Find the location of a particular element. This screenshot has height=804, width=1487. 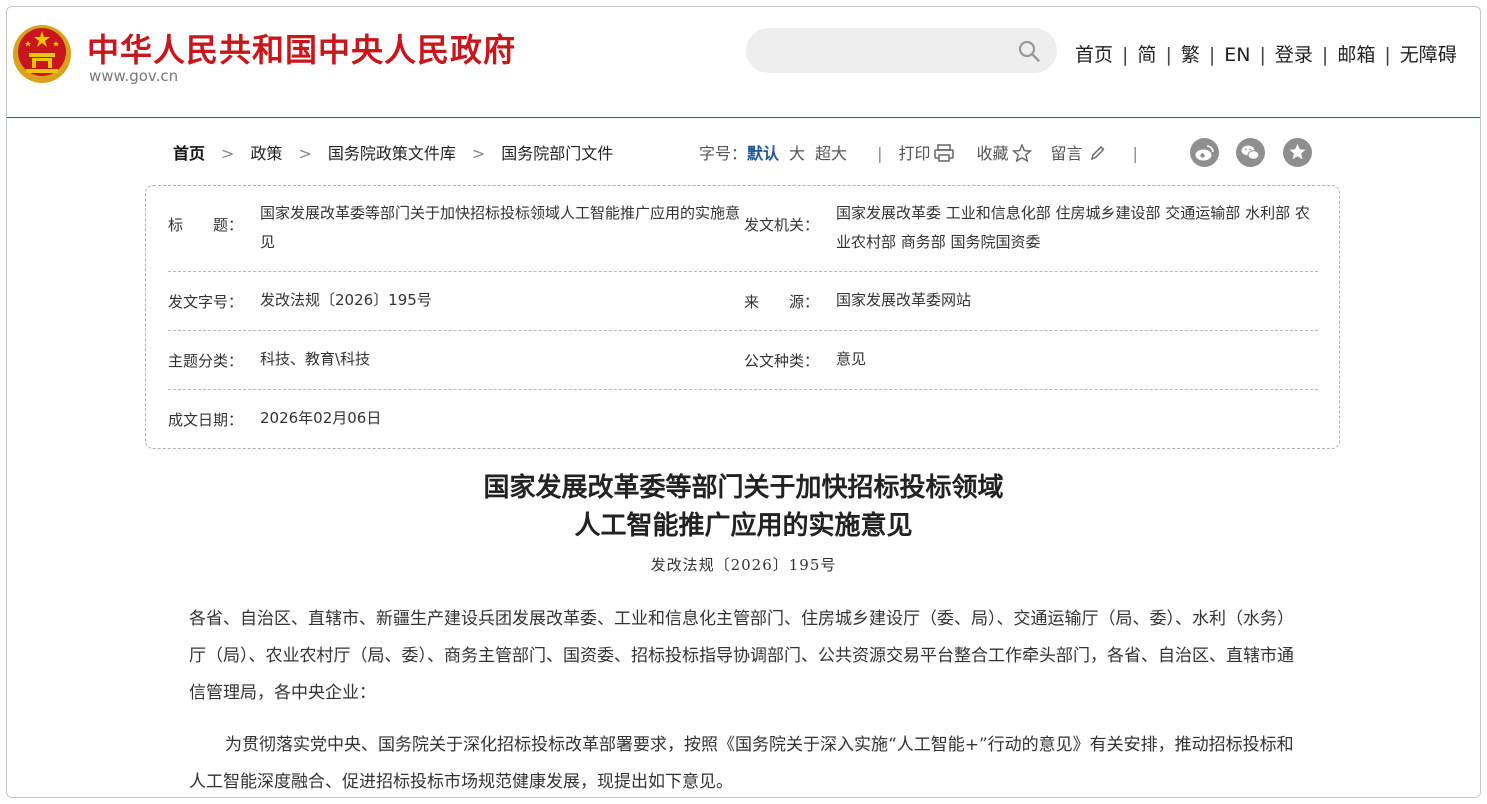

document-number: 发改法规〔2026〕195号 is located at coordinates (743, 565).